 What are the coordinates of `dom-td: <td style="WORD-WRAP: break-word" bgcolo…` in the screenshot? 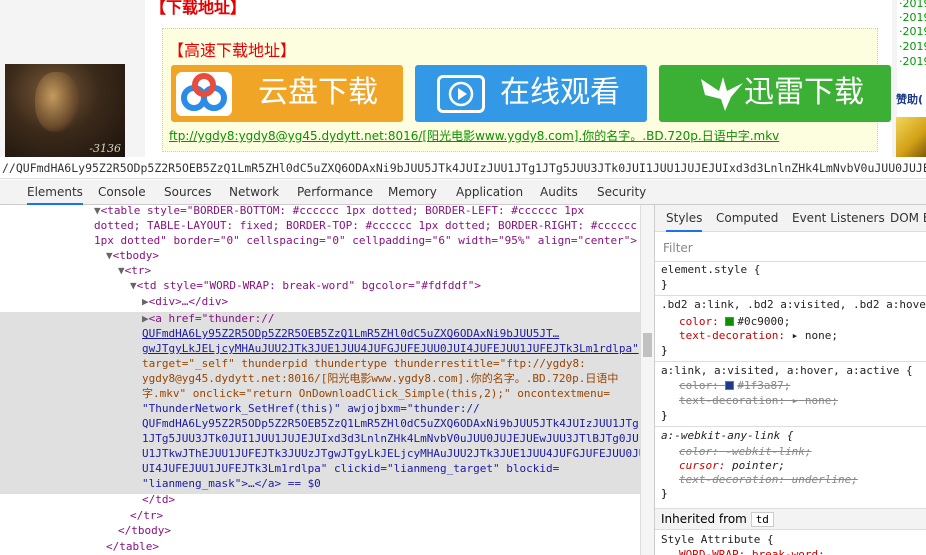 It's located at (308, 285).